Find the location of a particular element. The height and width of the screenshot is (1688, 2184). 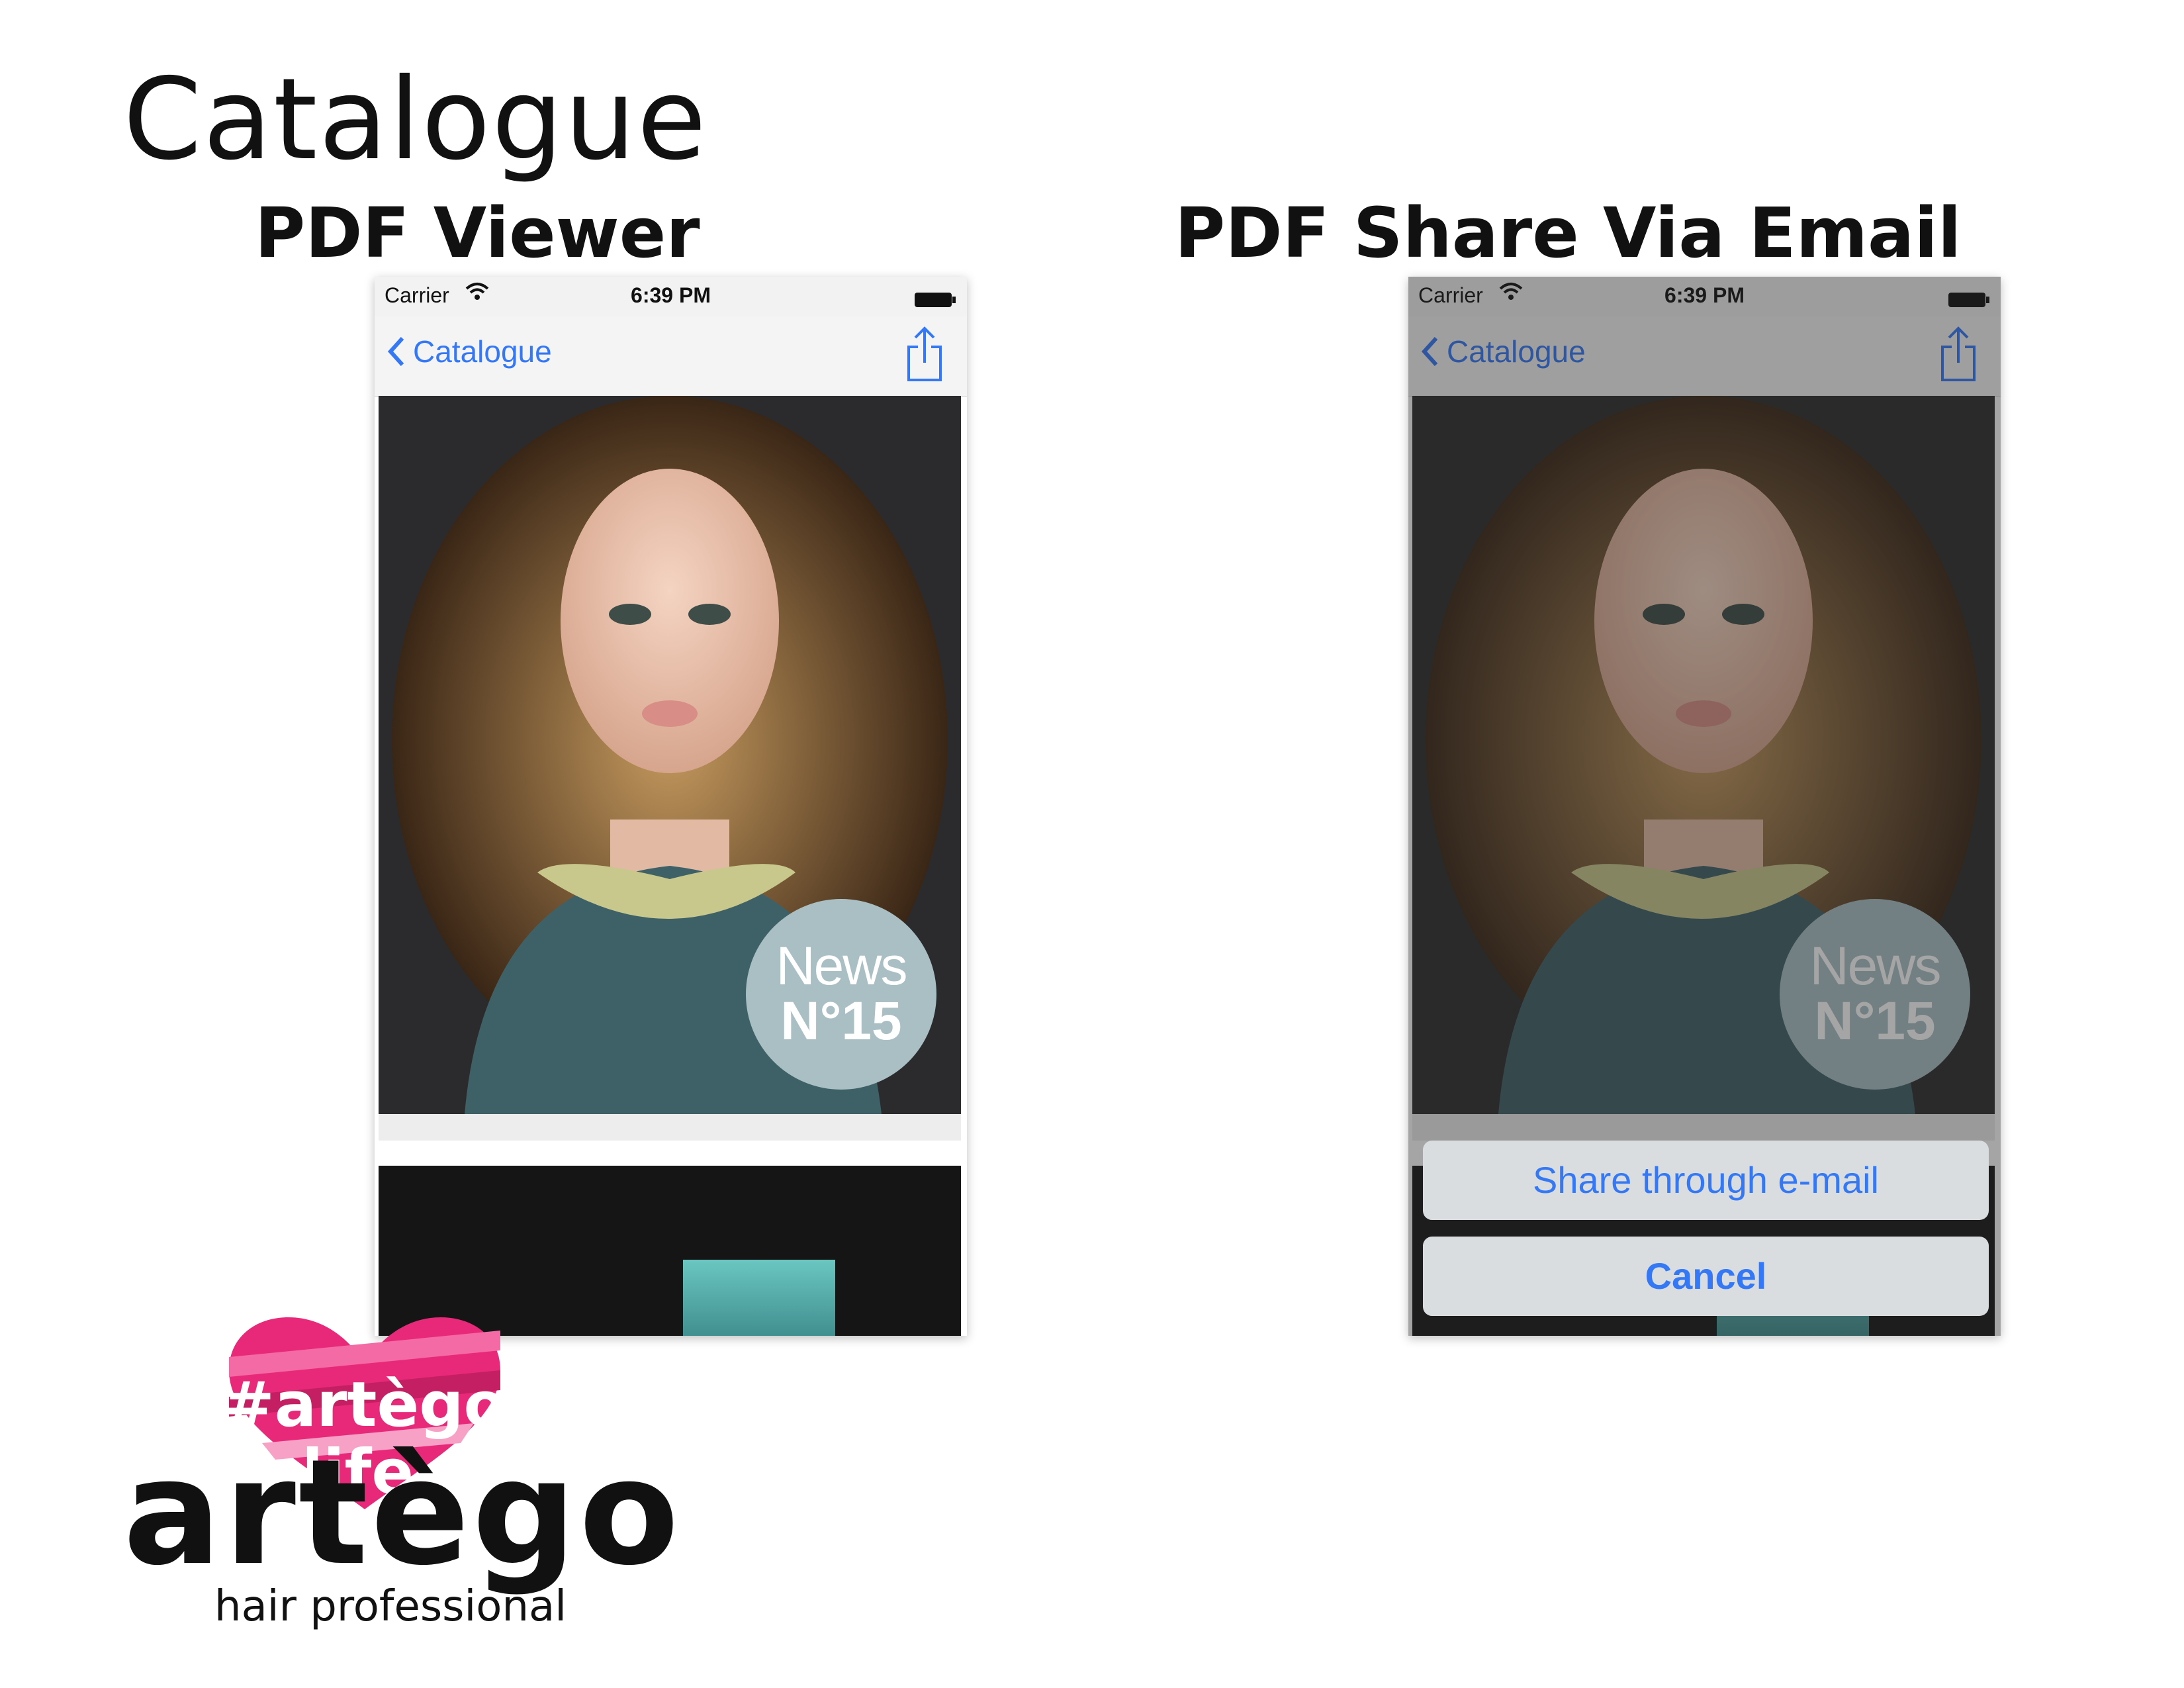

badge-news-label: News is located at coordinates (842, 966).